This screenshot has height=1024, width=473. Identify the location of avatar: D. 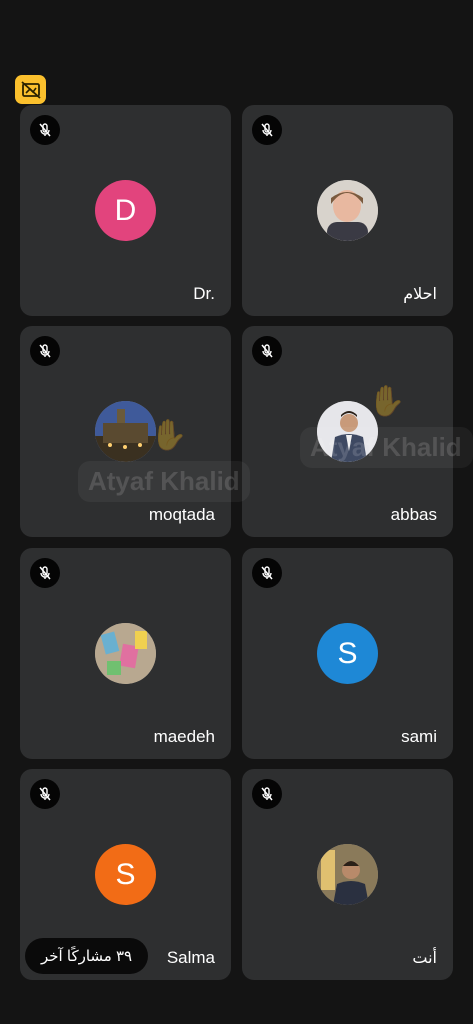
(125, 210).